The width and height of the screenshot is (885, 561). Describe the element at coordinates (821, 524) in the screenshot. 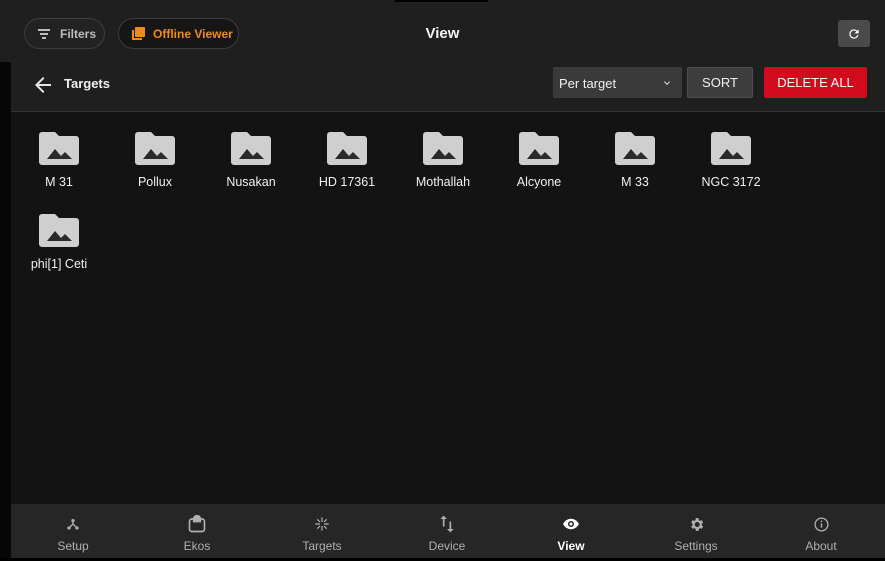

I see `info-icon` at that location.